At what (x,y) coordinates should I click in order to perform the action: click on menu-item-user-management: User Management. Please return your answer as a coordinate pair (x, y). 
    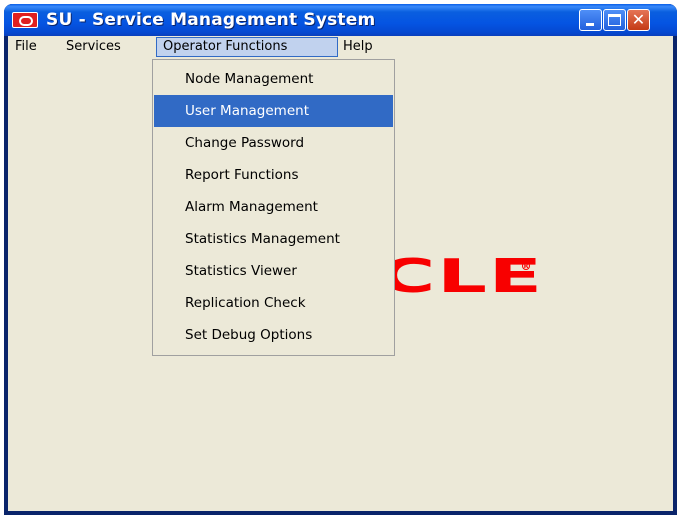
    Looking at the image, I should click on (273, 111).